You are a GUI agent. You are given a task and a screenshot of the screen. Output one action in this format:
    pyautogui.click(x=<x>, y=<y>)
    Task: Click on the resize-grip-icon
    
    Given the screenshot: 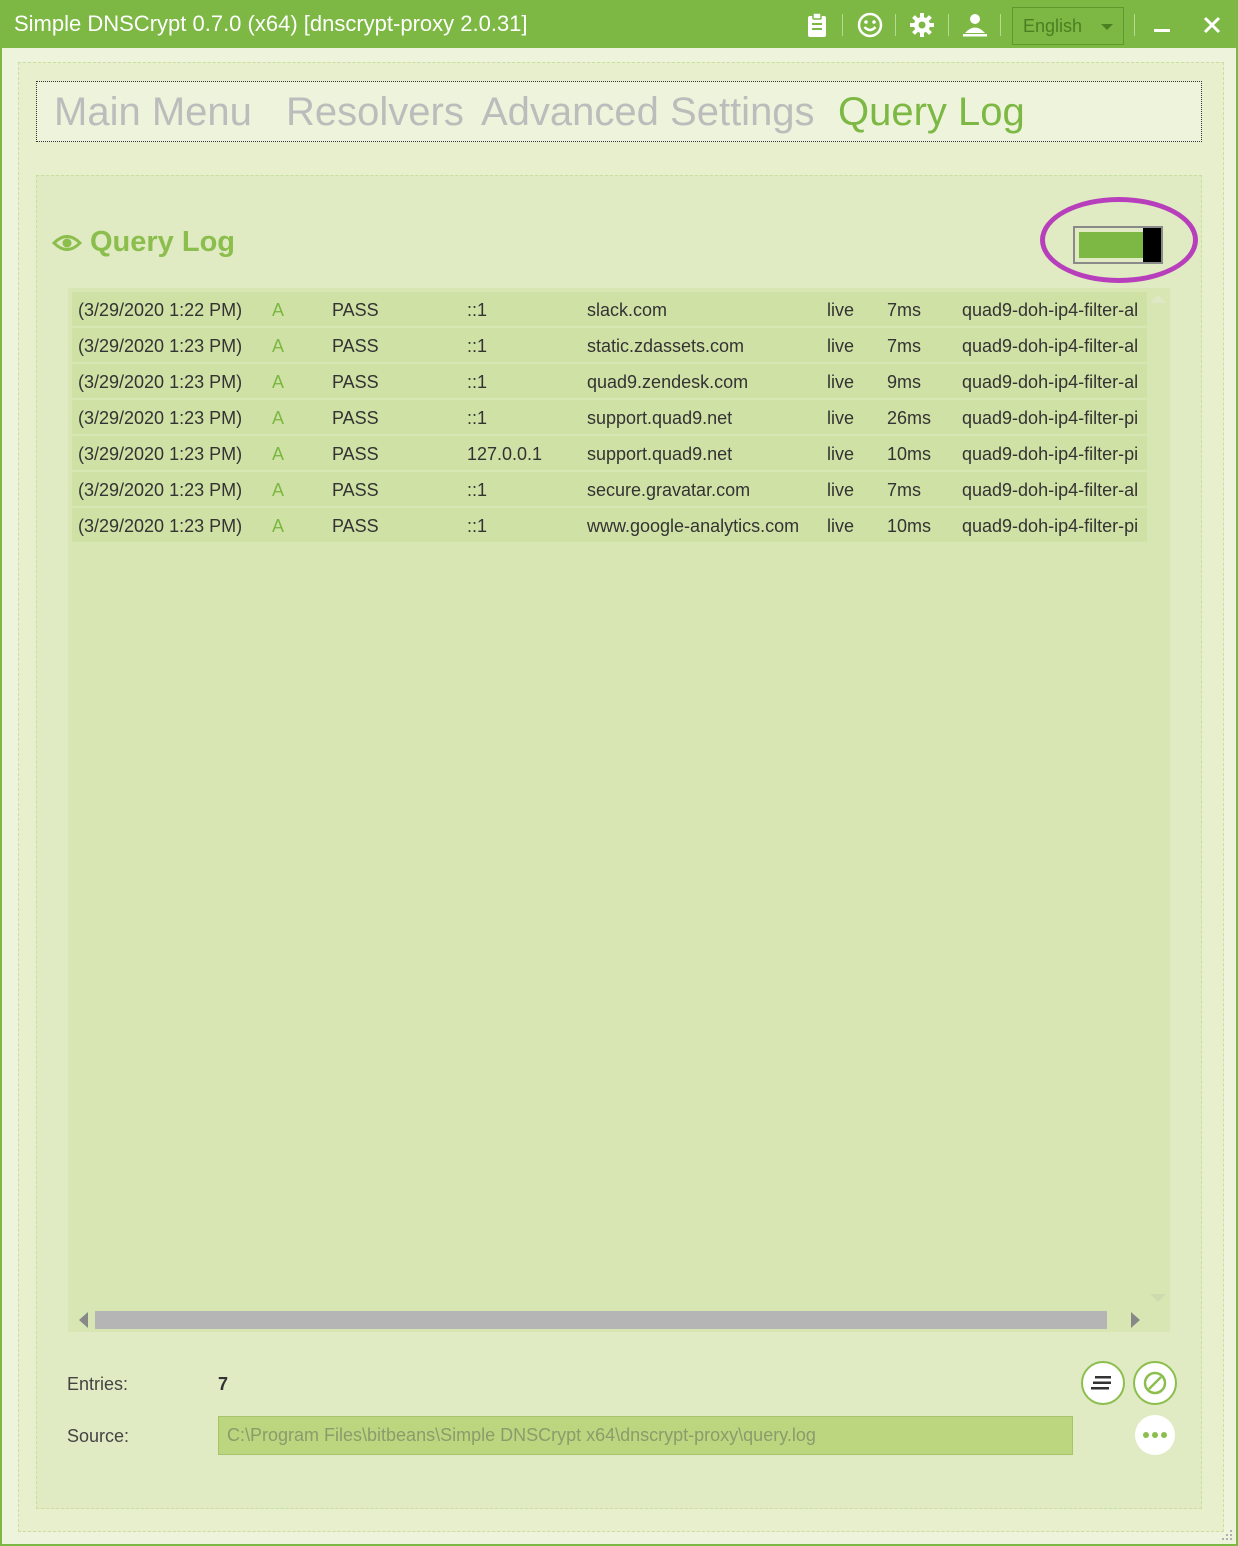 What is the action you would take?
    pyautogui.click(x=1226, y=1534)
    